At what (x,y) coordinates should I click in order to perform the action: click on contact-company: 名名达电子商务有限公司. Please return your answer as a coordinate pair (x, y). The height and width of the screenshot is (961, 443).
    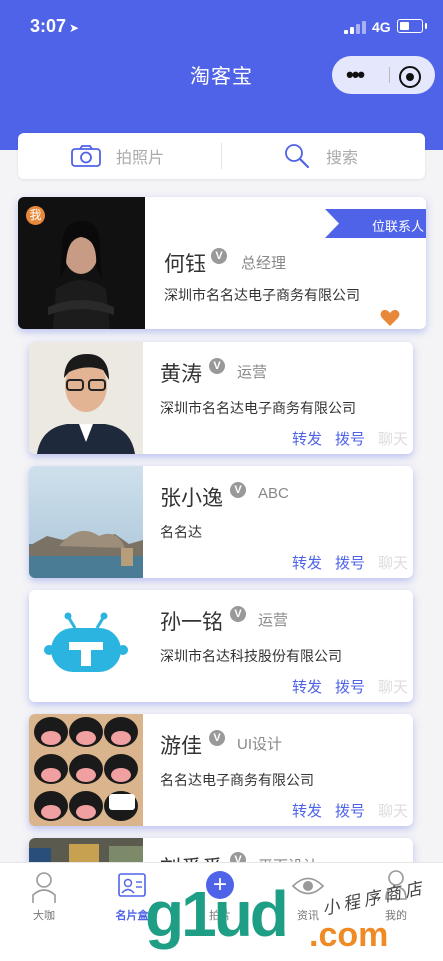
    Looking at the image, I should click on (237, 780).